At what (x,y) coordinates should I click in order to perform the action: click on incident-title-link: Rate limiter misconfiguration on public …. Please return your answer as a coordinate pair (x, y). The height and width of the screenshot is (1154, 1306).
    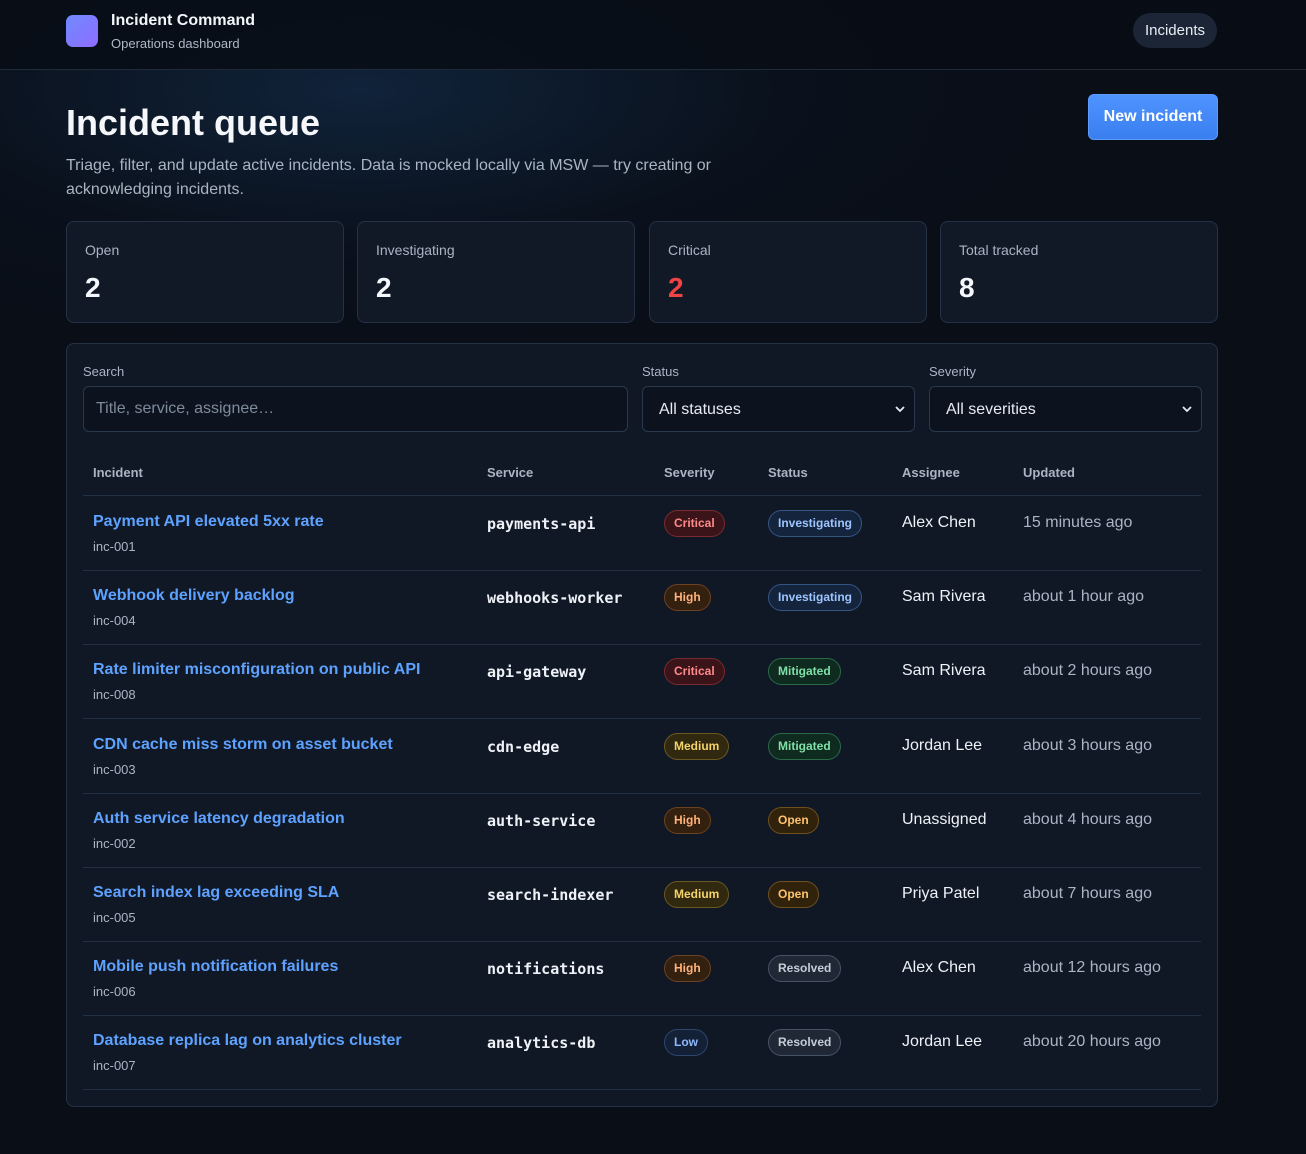
    Looking at the image, I should click on (256, 670).